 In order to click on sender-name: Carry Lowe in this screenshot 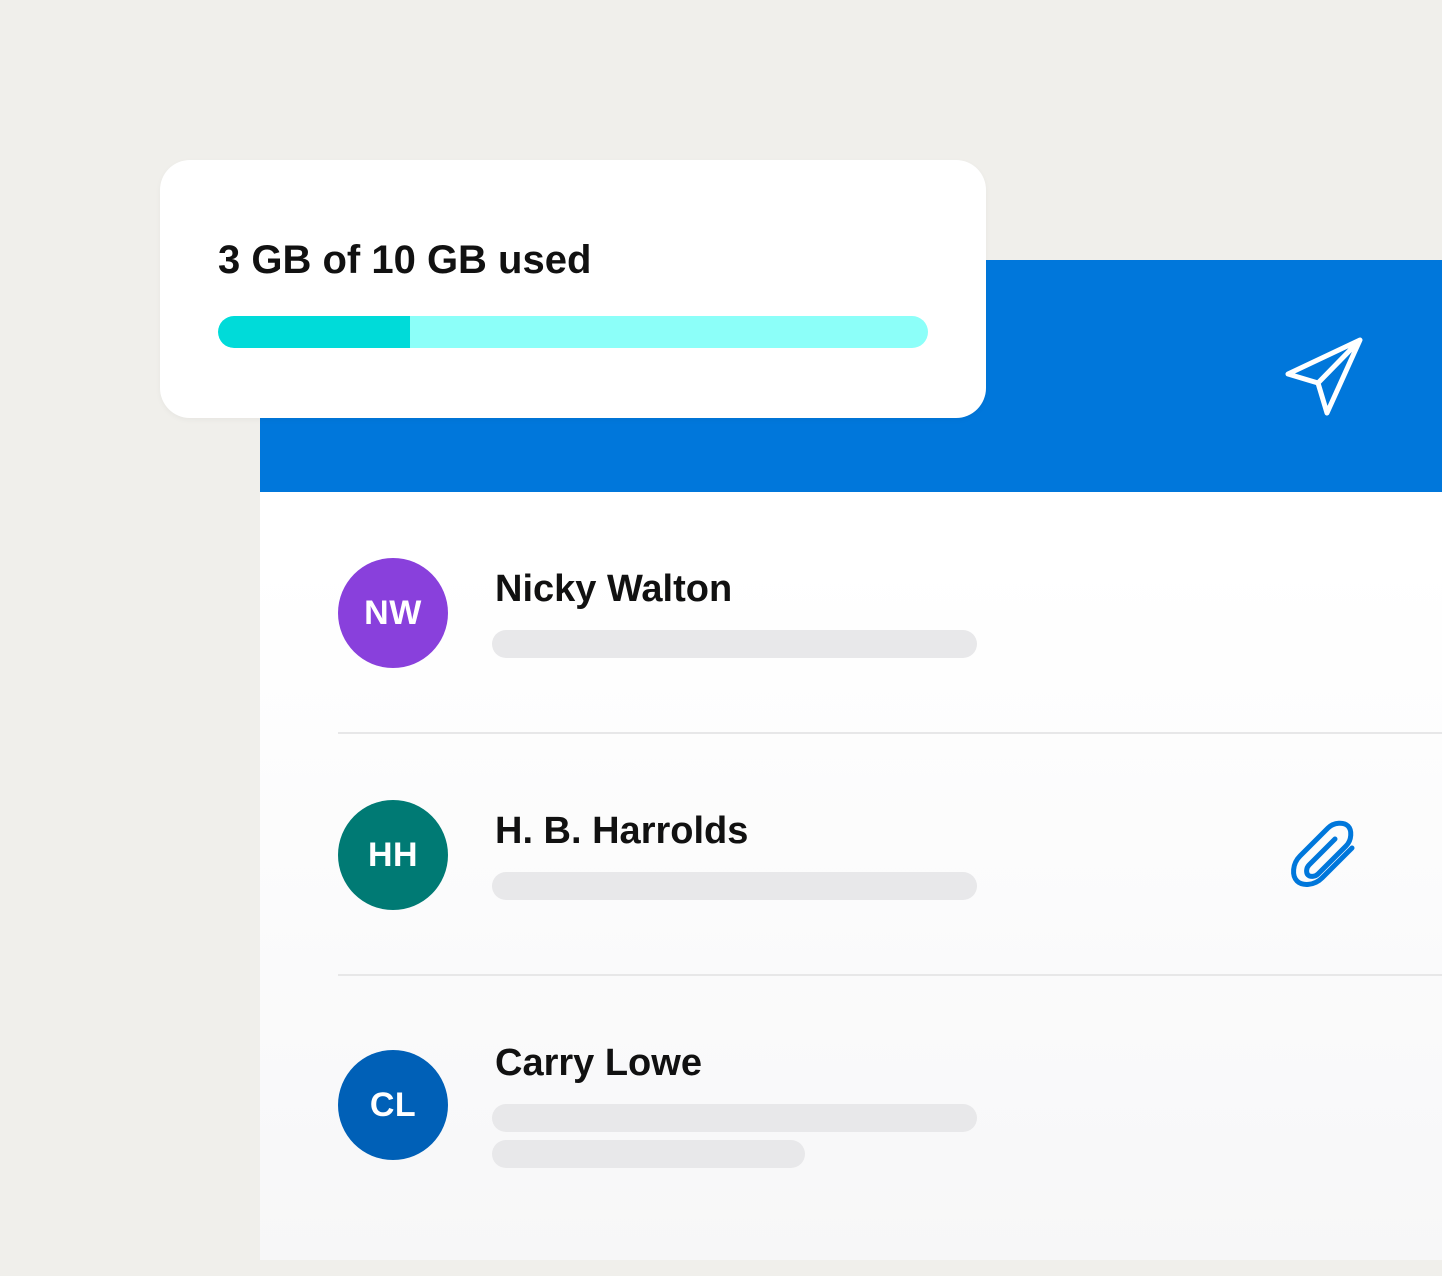, I will do `click(598, 1063)`.